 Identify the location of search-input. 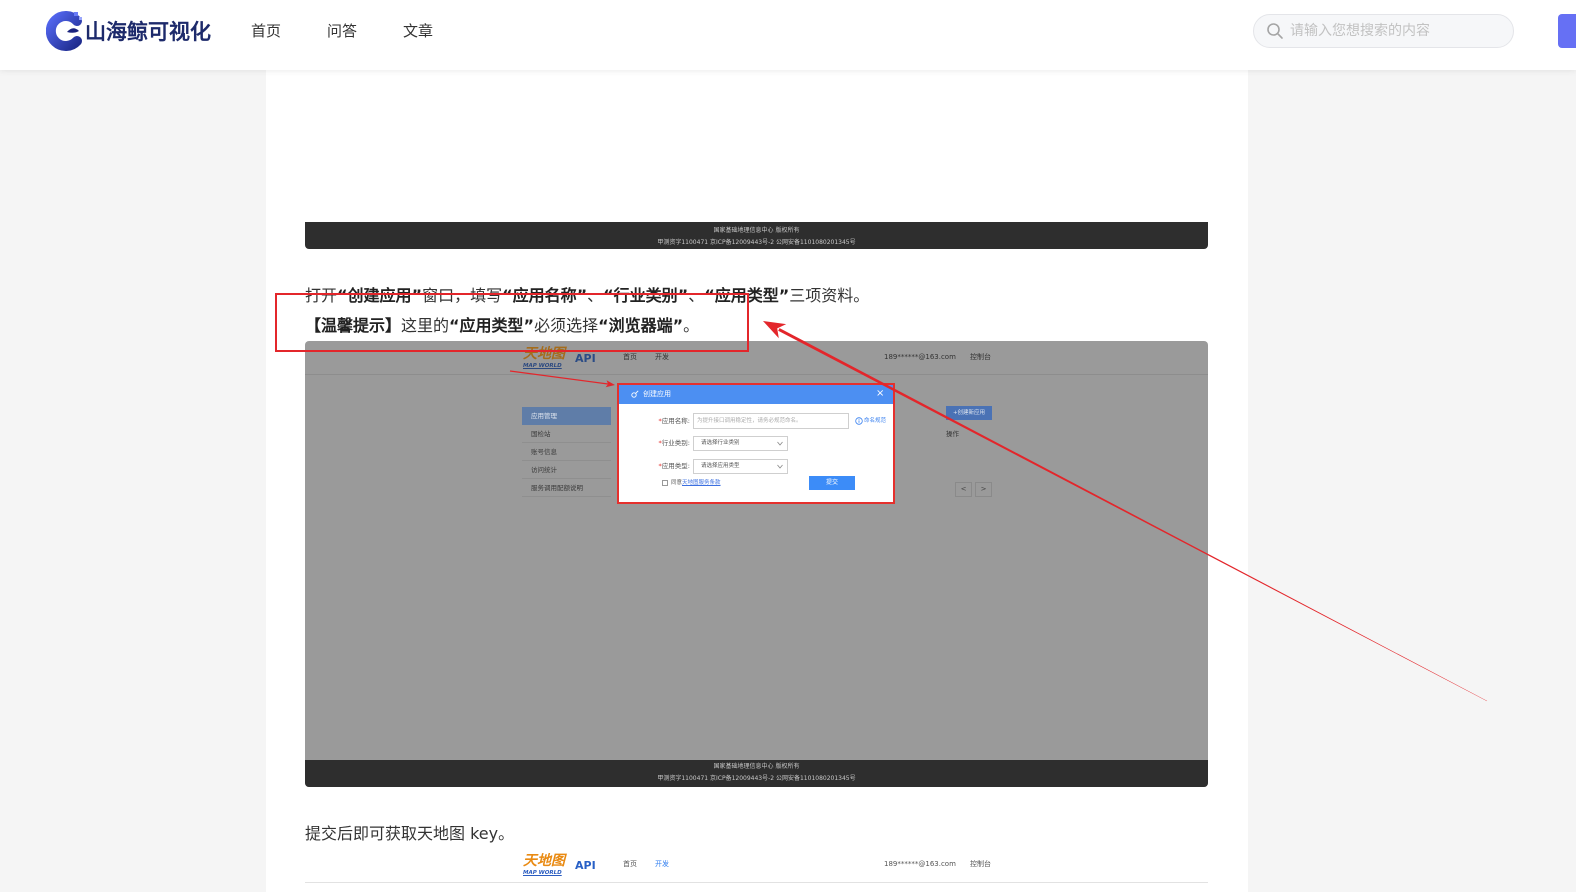
(1396, 31).